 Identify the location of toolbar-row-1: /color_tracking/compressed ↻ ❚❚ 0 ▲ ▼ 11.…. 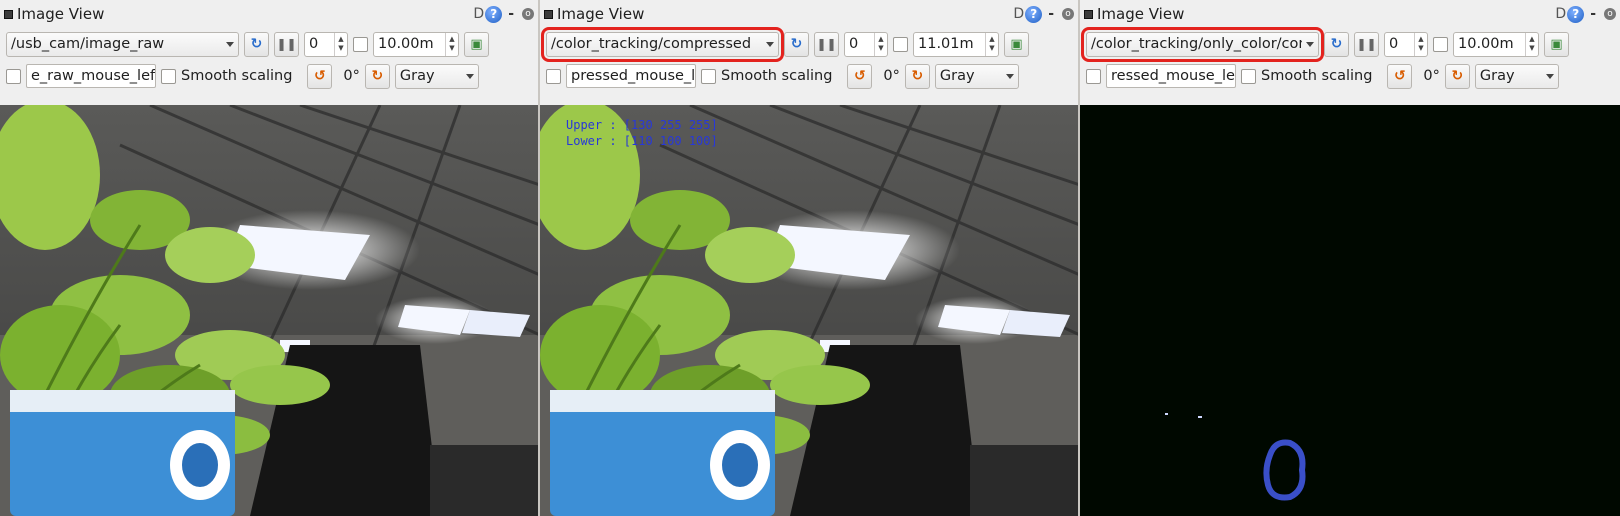
(809, 44).